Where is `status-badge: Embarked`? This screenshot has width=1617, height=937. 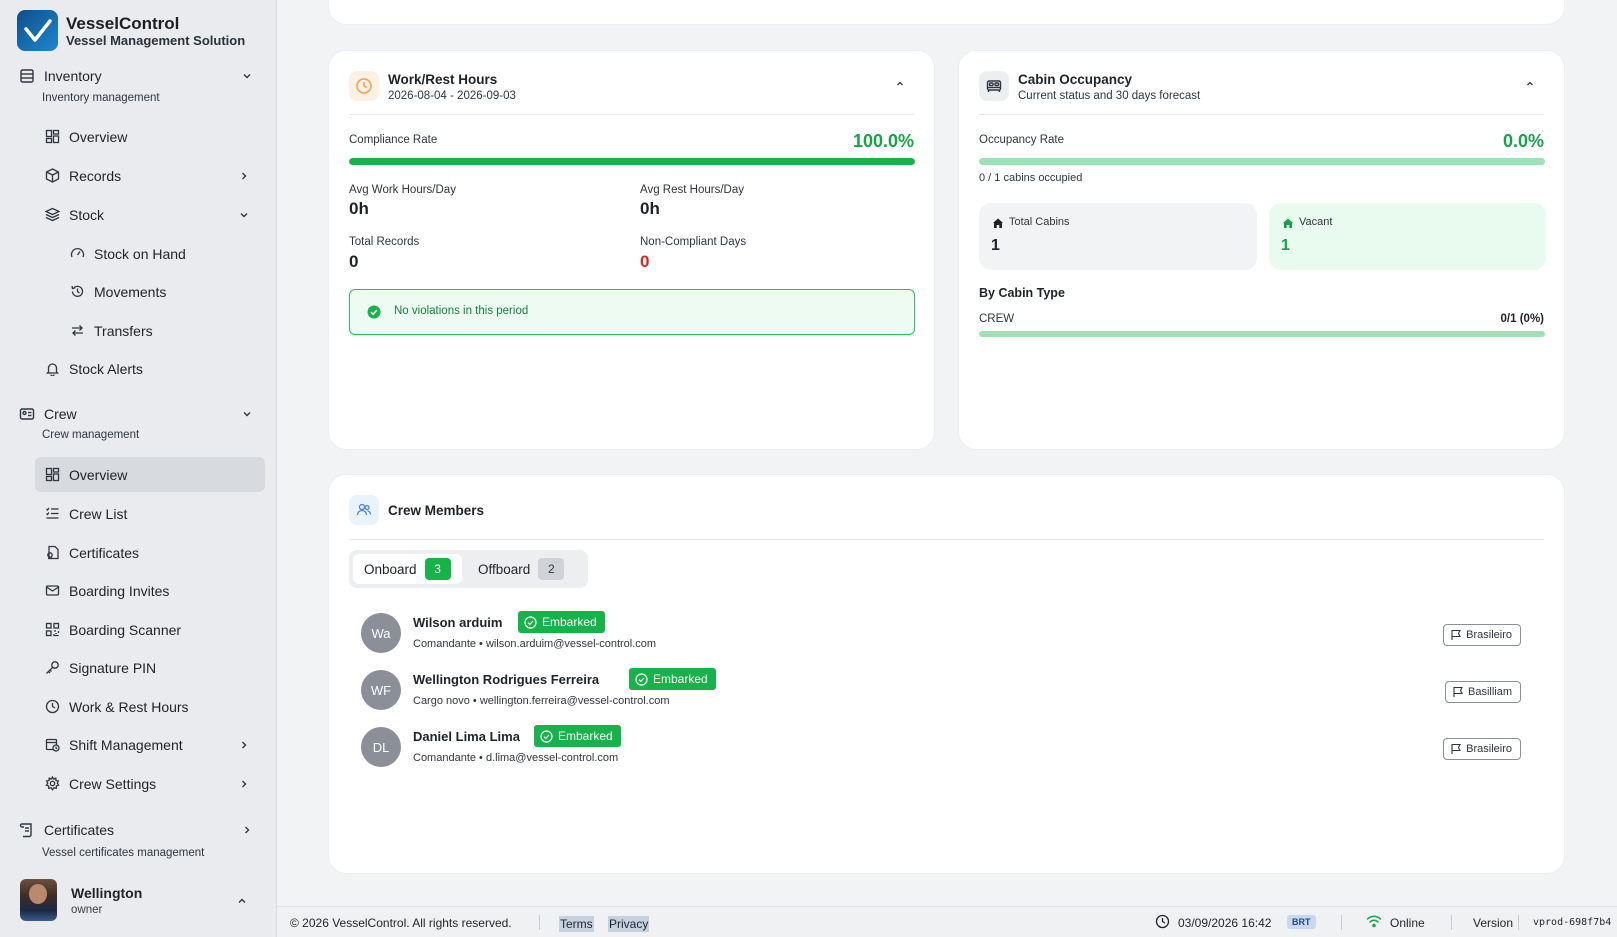
status-badge: Embarked is located at coordinates (672, 679).